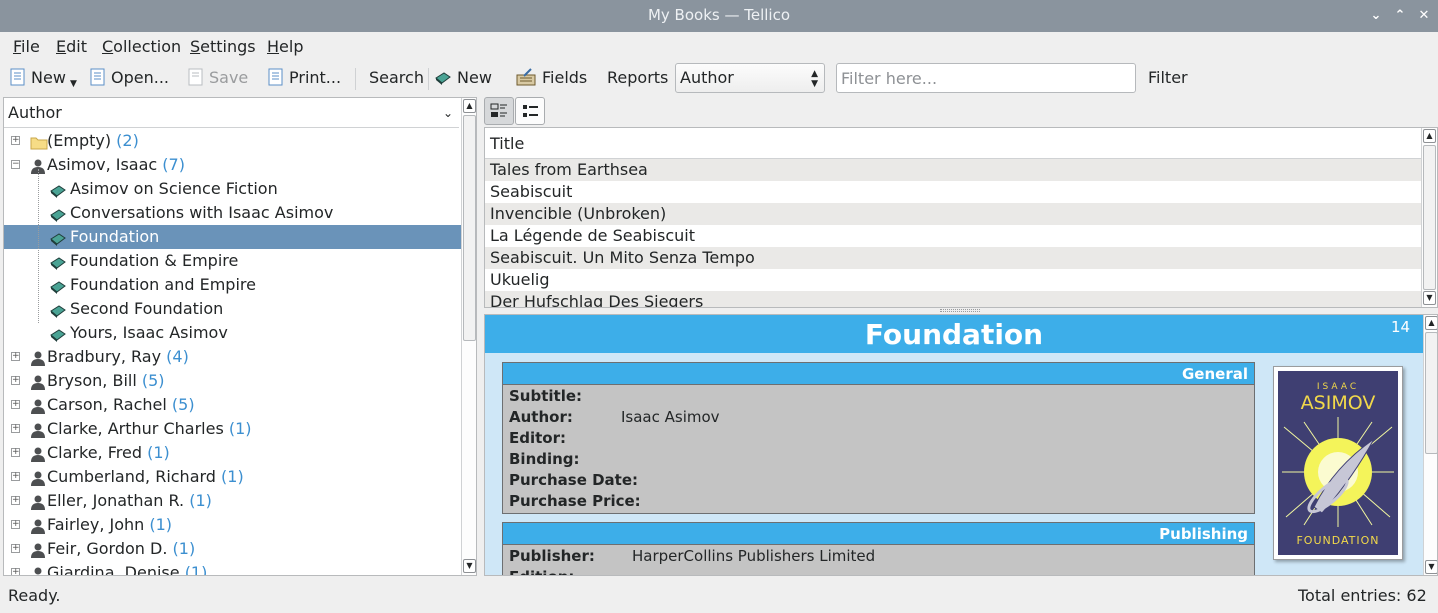  What do you see at coordinates (953, 236) in the screenshot?
I see `list-item: La Légende de Seabiscuit` at bounding box center [953, 236].